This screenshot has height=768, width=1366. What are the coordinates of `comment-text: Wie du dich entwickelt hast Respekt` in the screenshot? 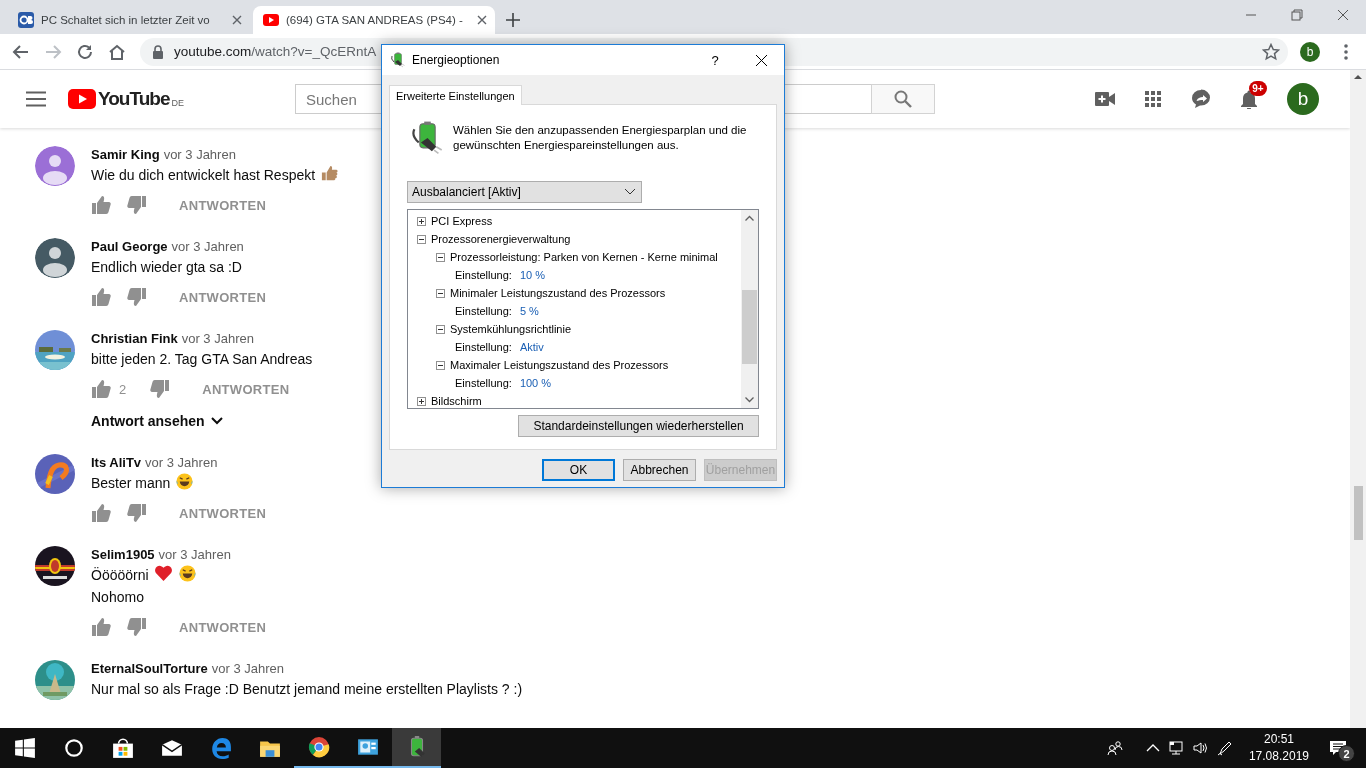 It's located at (203, 175).